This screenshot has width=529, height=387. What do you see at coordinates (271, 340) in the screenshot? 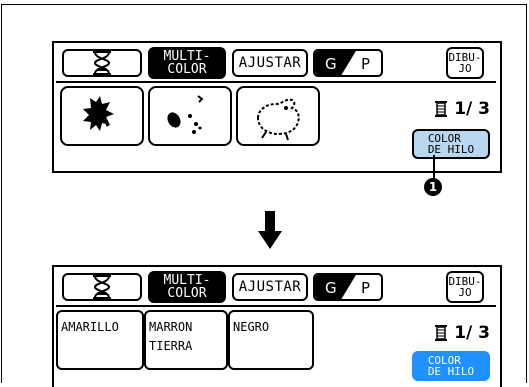
I see `thread-item-3: NEGRO` at bounding box center [271, 340].